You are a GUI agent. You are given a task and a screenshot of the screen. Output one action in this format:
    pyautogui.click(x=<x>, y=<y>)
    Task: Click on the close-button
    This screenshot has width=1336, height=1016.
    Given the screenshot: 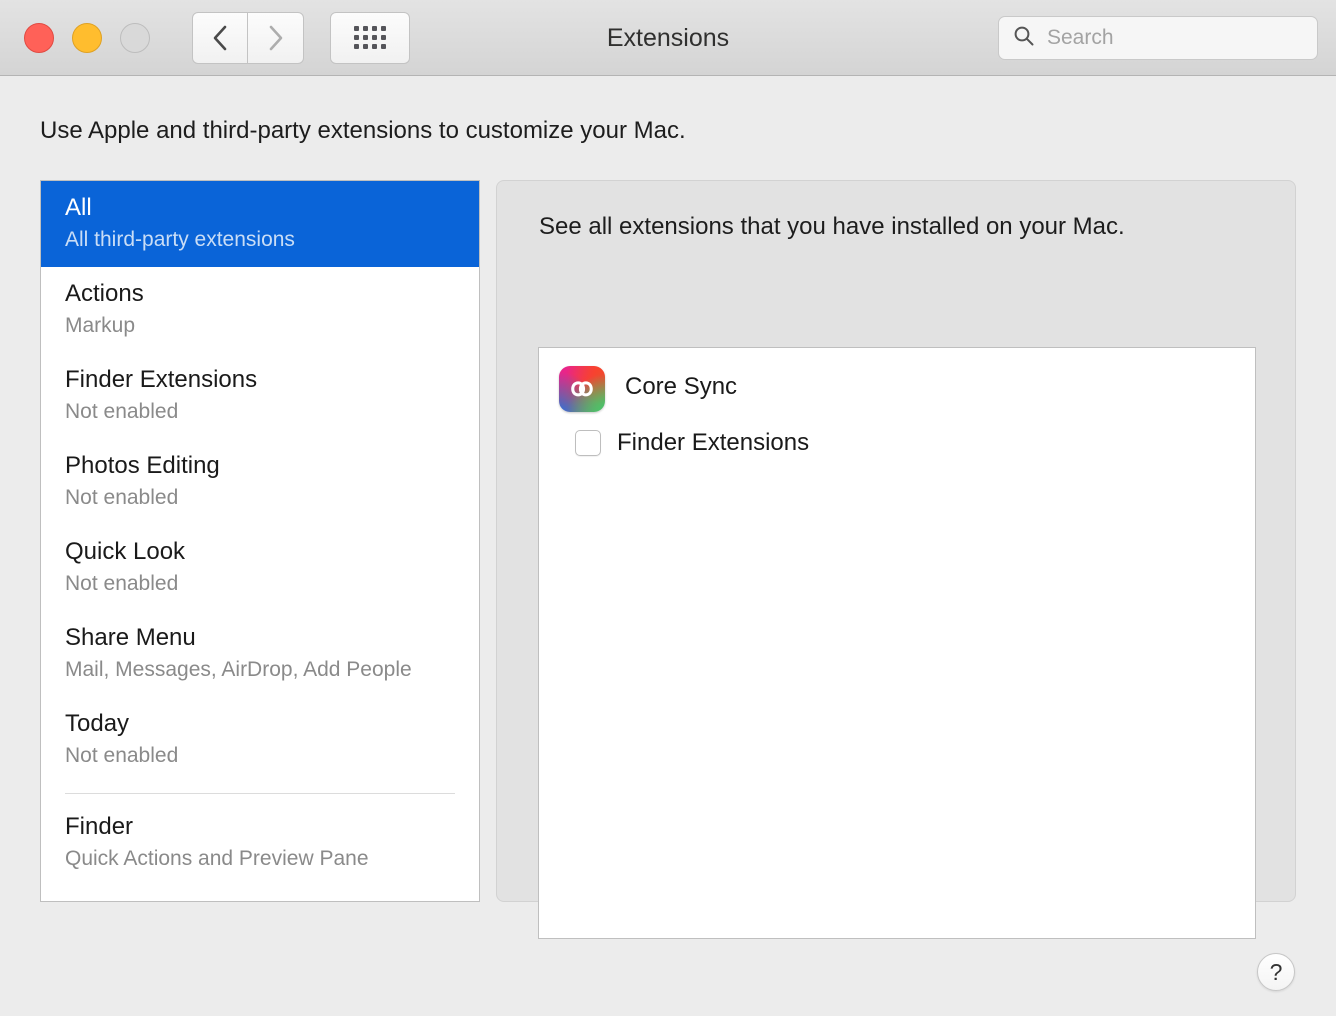 What is the action you would take?
    pyautogui.click(x=39, y=37)
    